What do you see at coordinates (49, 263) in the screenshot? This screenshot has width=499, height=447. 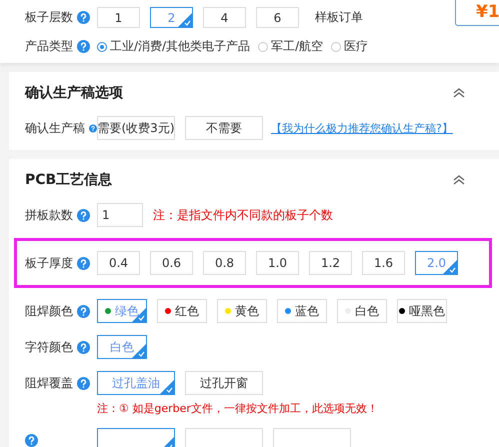 I see `field-label: 板子厚度` at bounding box center [49, 263].